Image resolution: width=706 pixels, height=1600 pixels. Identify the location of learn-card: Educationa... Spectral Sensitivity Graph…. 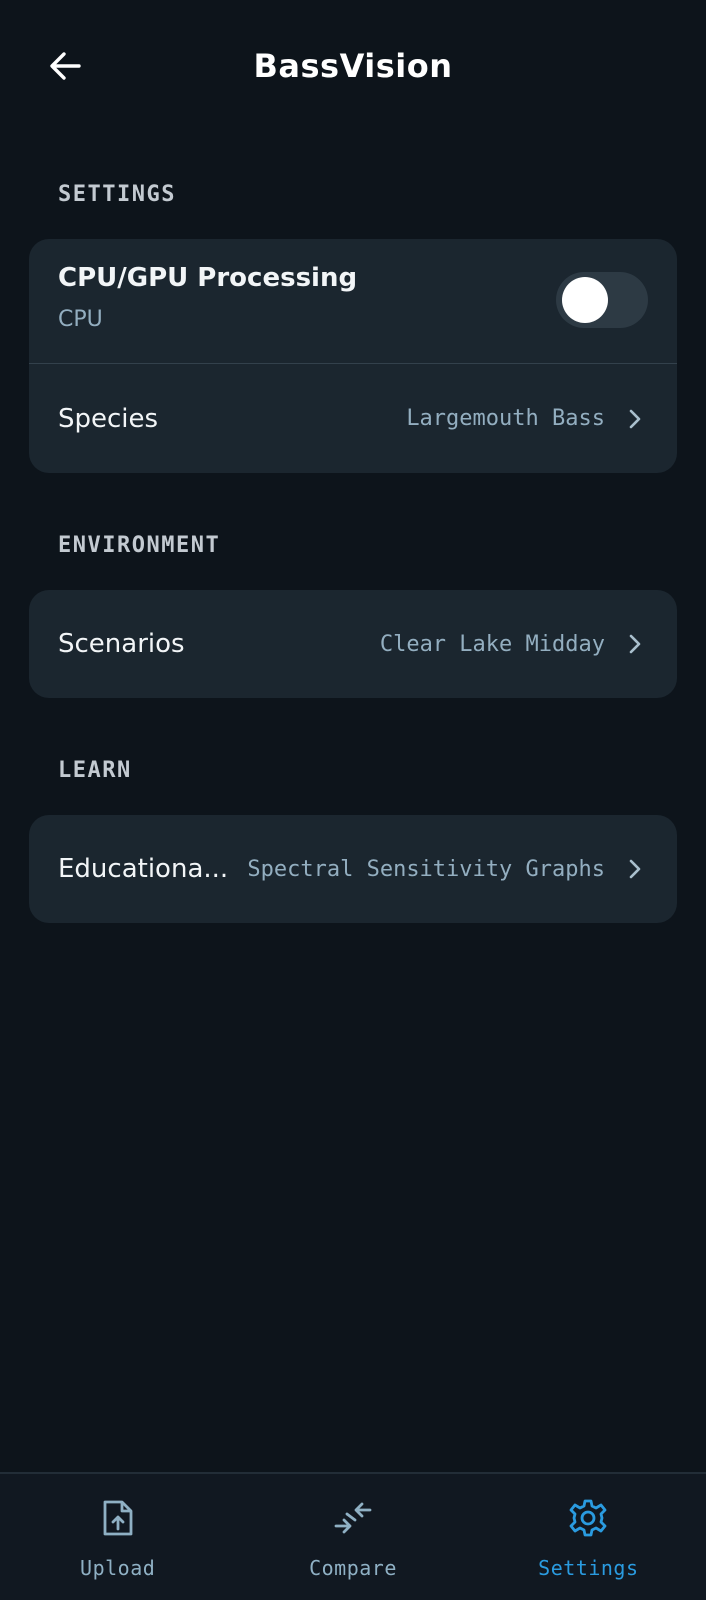
(353, 869).